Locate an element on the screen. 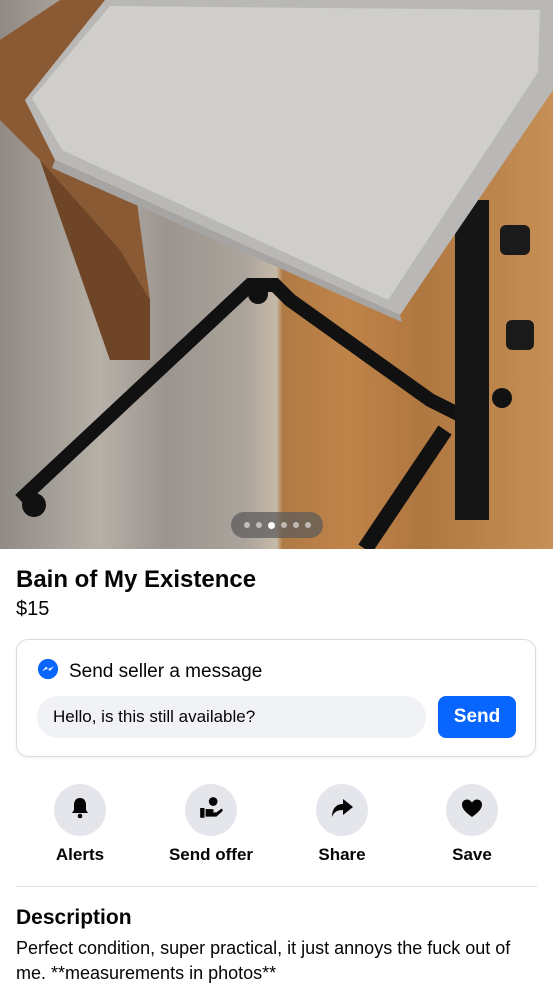 The image size is (553, 1000). photo-pager-dots is located at coordinates (277, 525).